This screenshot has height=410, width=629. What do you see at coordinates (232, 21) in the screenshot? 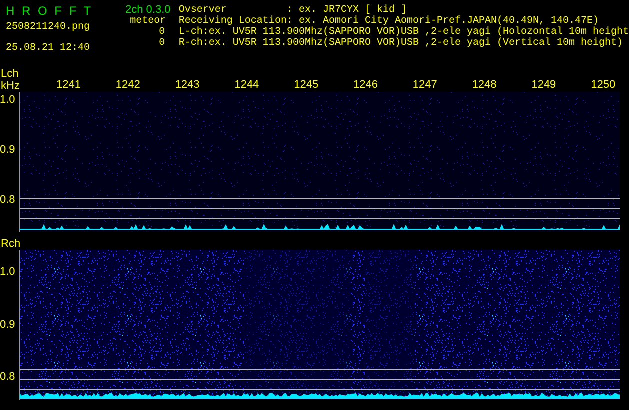
I see `info-label: Receiving Location` at bounding box center [232, 21].